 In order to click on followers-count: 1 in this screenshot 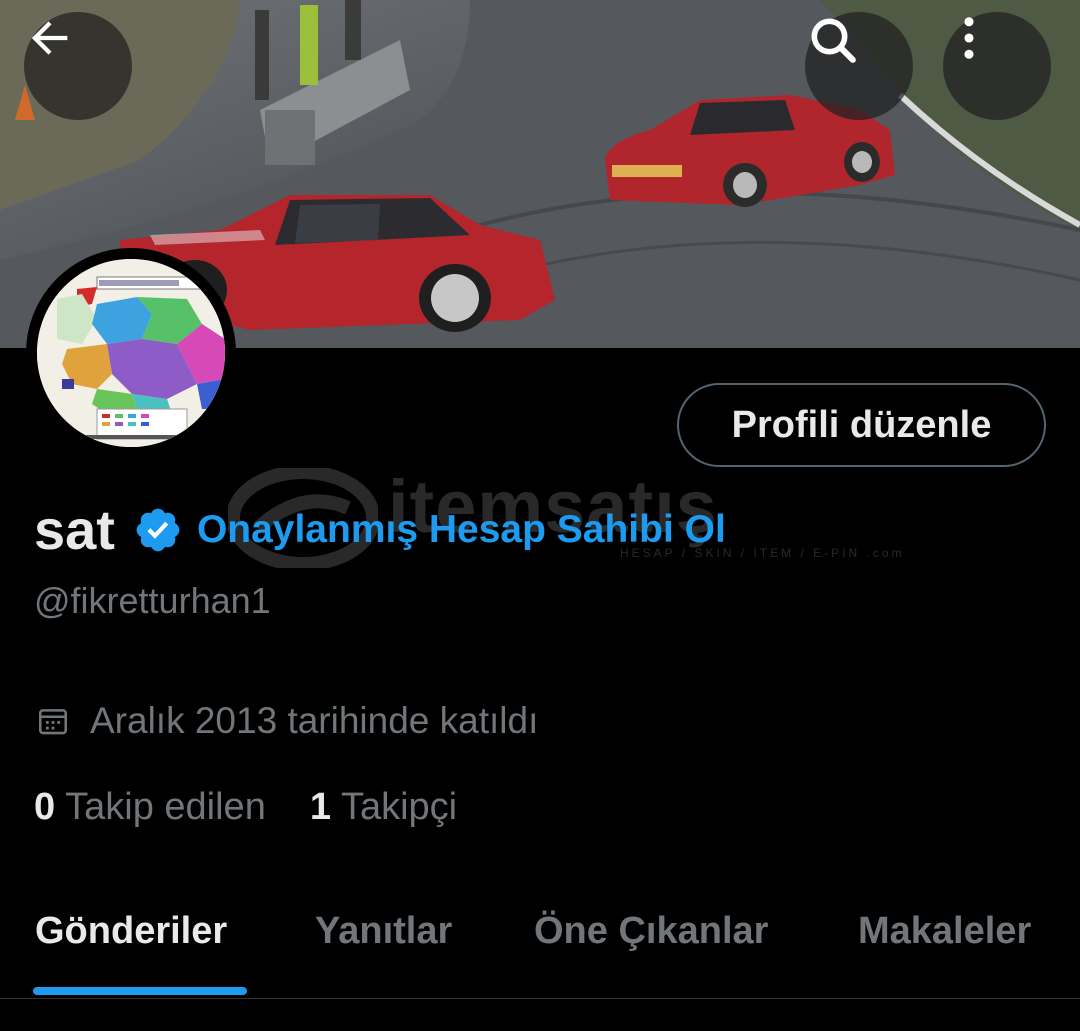, I will do `click(320, 807)`.